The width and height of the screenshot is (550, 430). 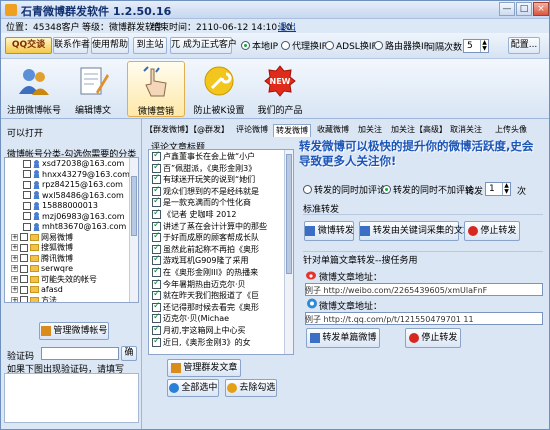 I want to click on article-list-item: 是一款充满而的个性化商, so click(x=218, y=203).